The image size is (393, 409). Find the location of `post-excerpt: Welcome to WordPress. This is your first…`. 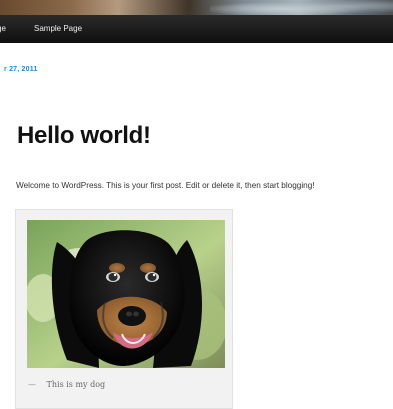

post-excerpt: Welcome to WordPress. This is your first… is located at coordinates (165, 185).